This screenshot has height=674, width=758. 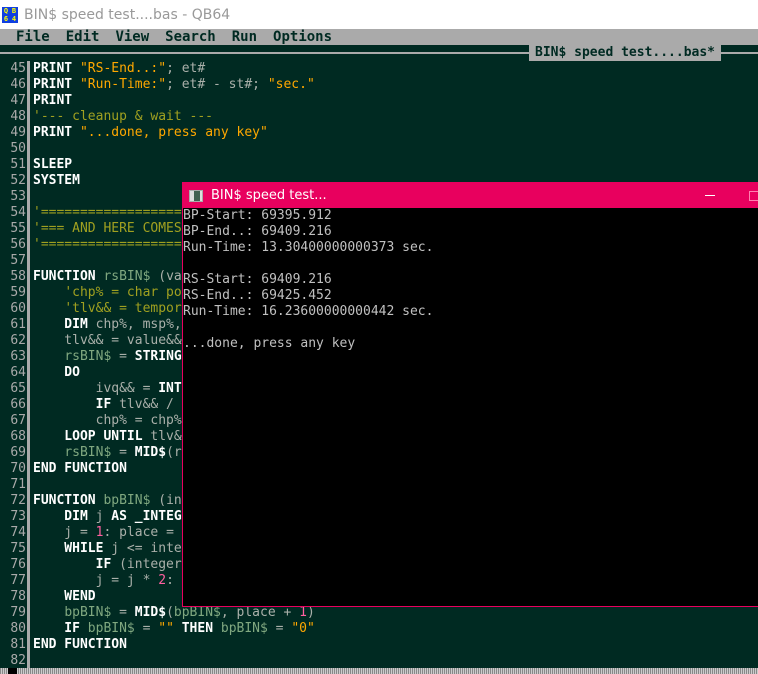 What do you see at coordinates (99, 532) in the screenshot?
I see `code-token: 1` at bounding box center [99, 532].